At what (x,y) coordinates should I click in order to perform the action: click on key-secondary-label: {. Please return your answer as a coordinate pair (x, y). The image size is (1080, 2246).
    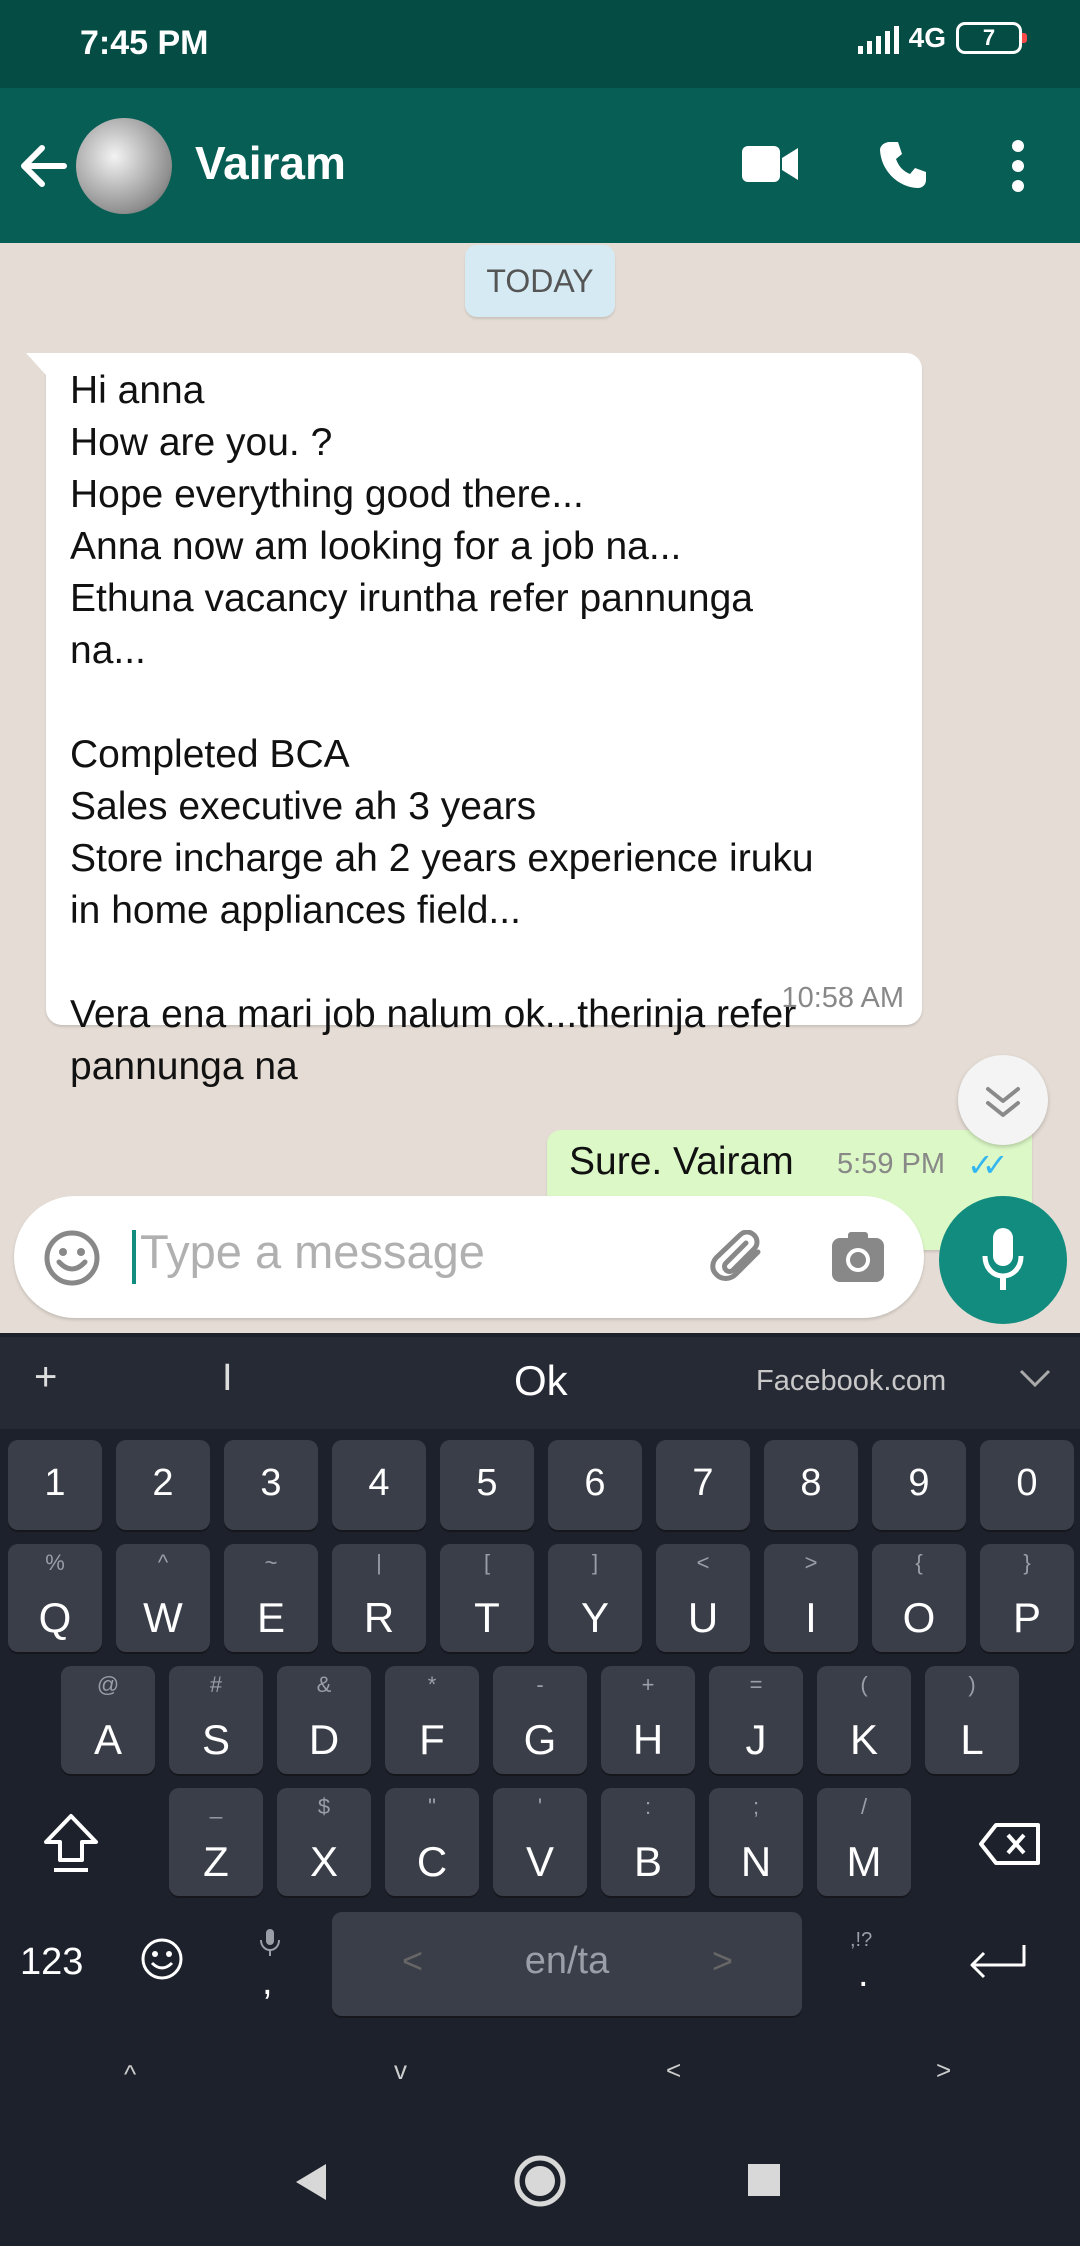
    Looking at the image, I should click on (919, 1562).